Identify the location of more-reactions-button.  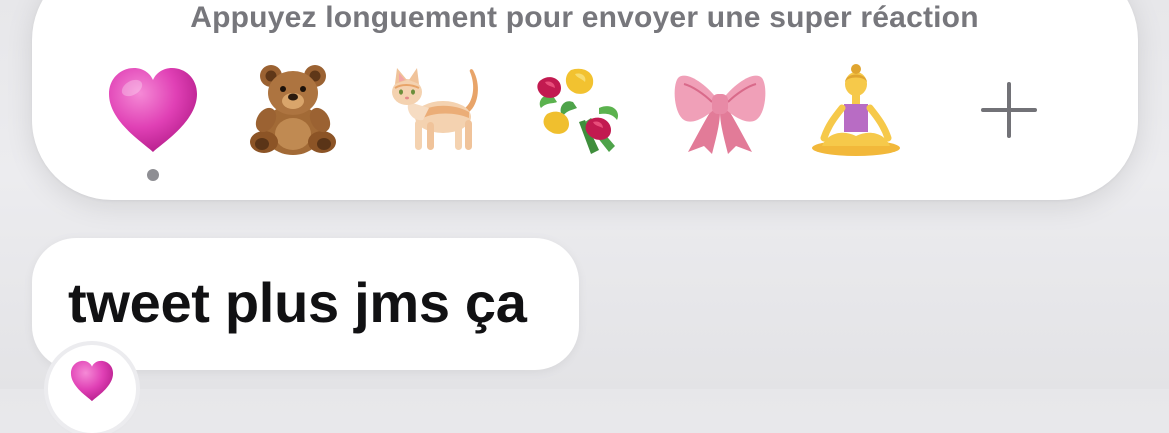
(1009, 110).